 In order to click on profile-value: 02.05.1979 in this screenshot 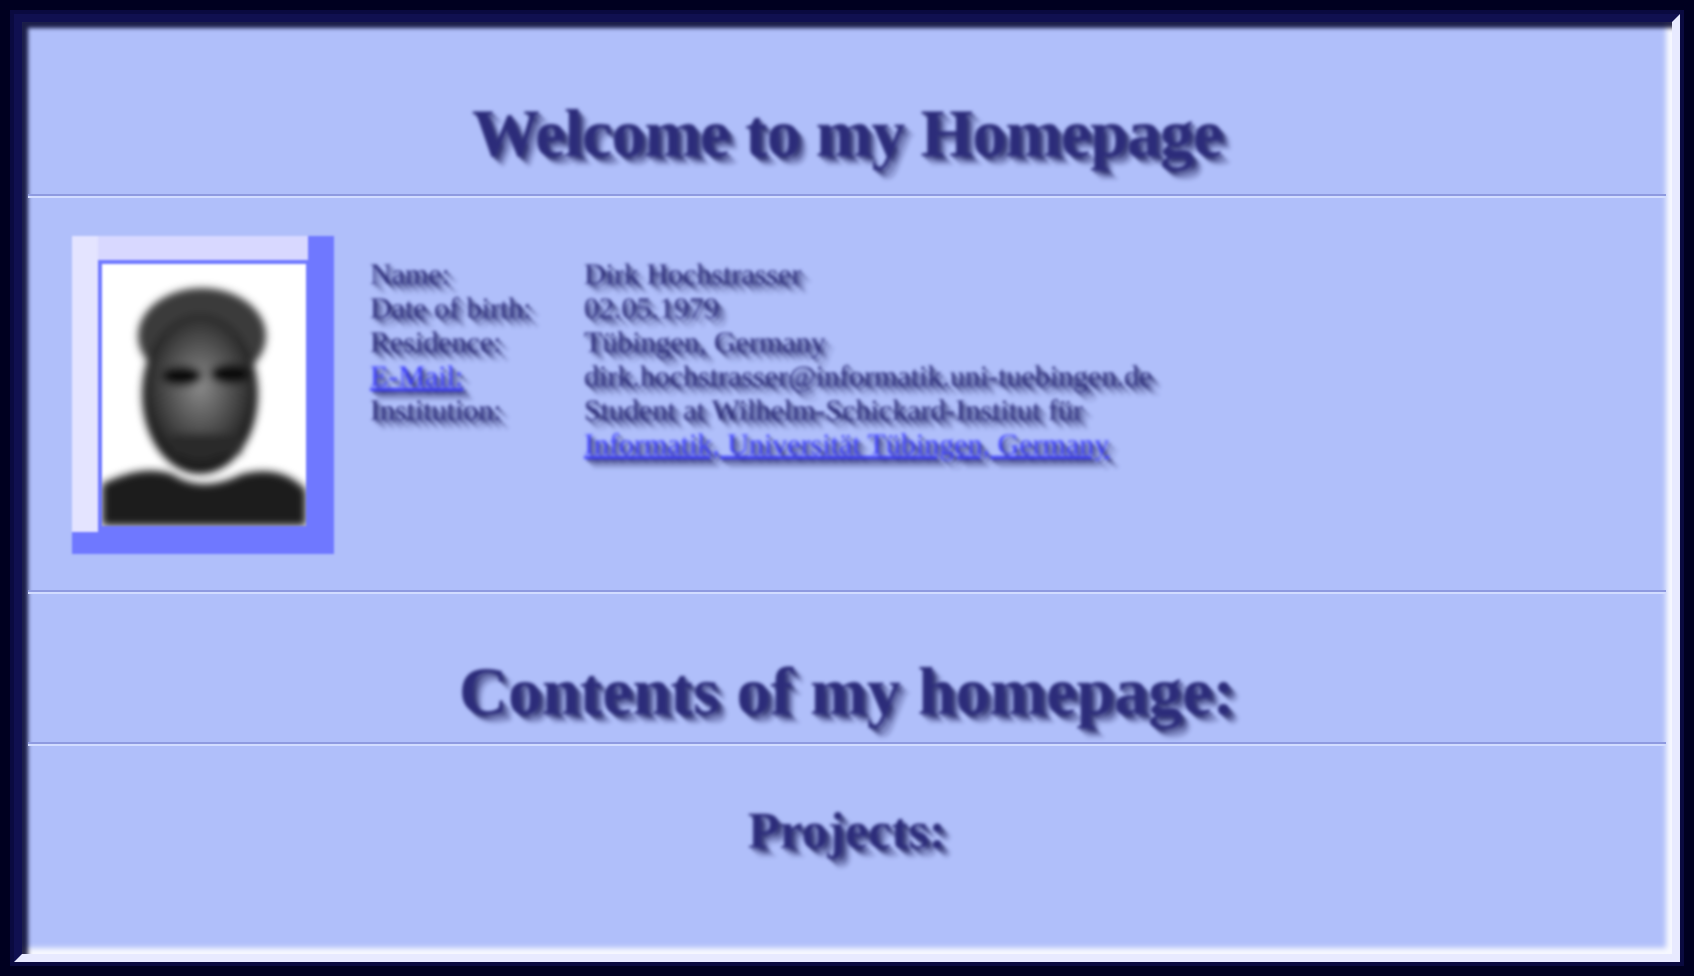, I will do `click(651, 308)`.